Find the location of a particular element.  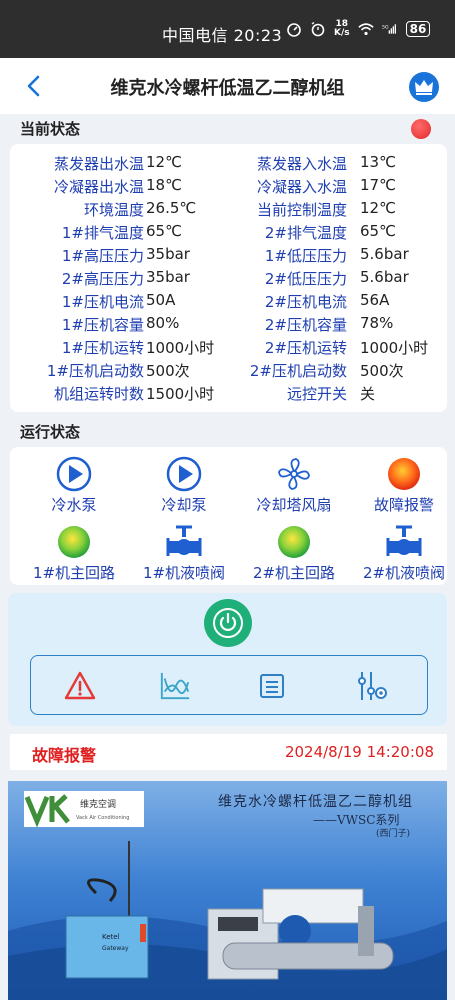

power-button is located at coordinates (228, 623).